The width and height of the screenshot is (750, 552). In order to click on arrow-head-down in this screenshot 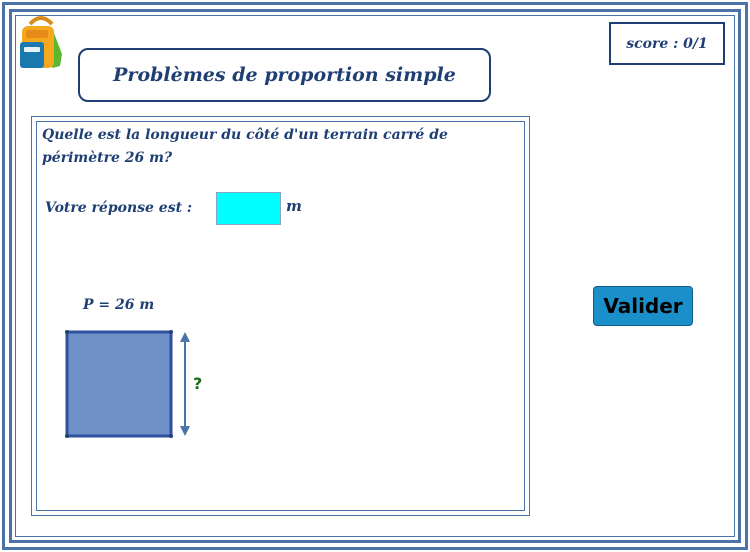, I will do `click(185, 431)`.